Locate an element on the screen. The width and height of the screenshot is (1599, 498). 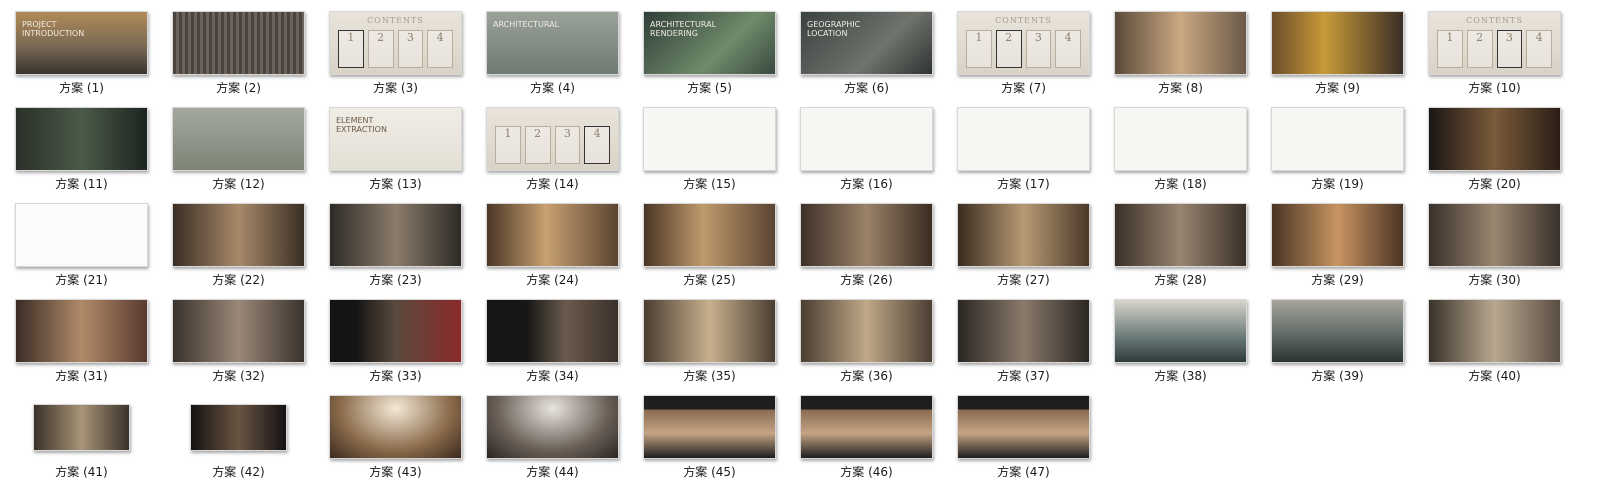
file-thumbnail-item: 方案 (30) is located at coordinates (1494, 248).